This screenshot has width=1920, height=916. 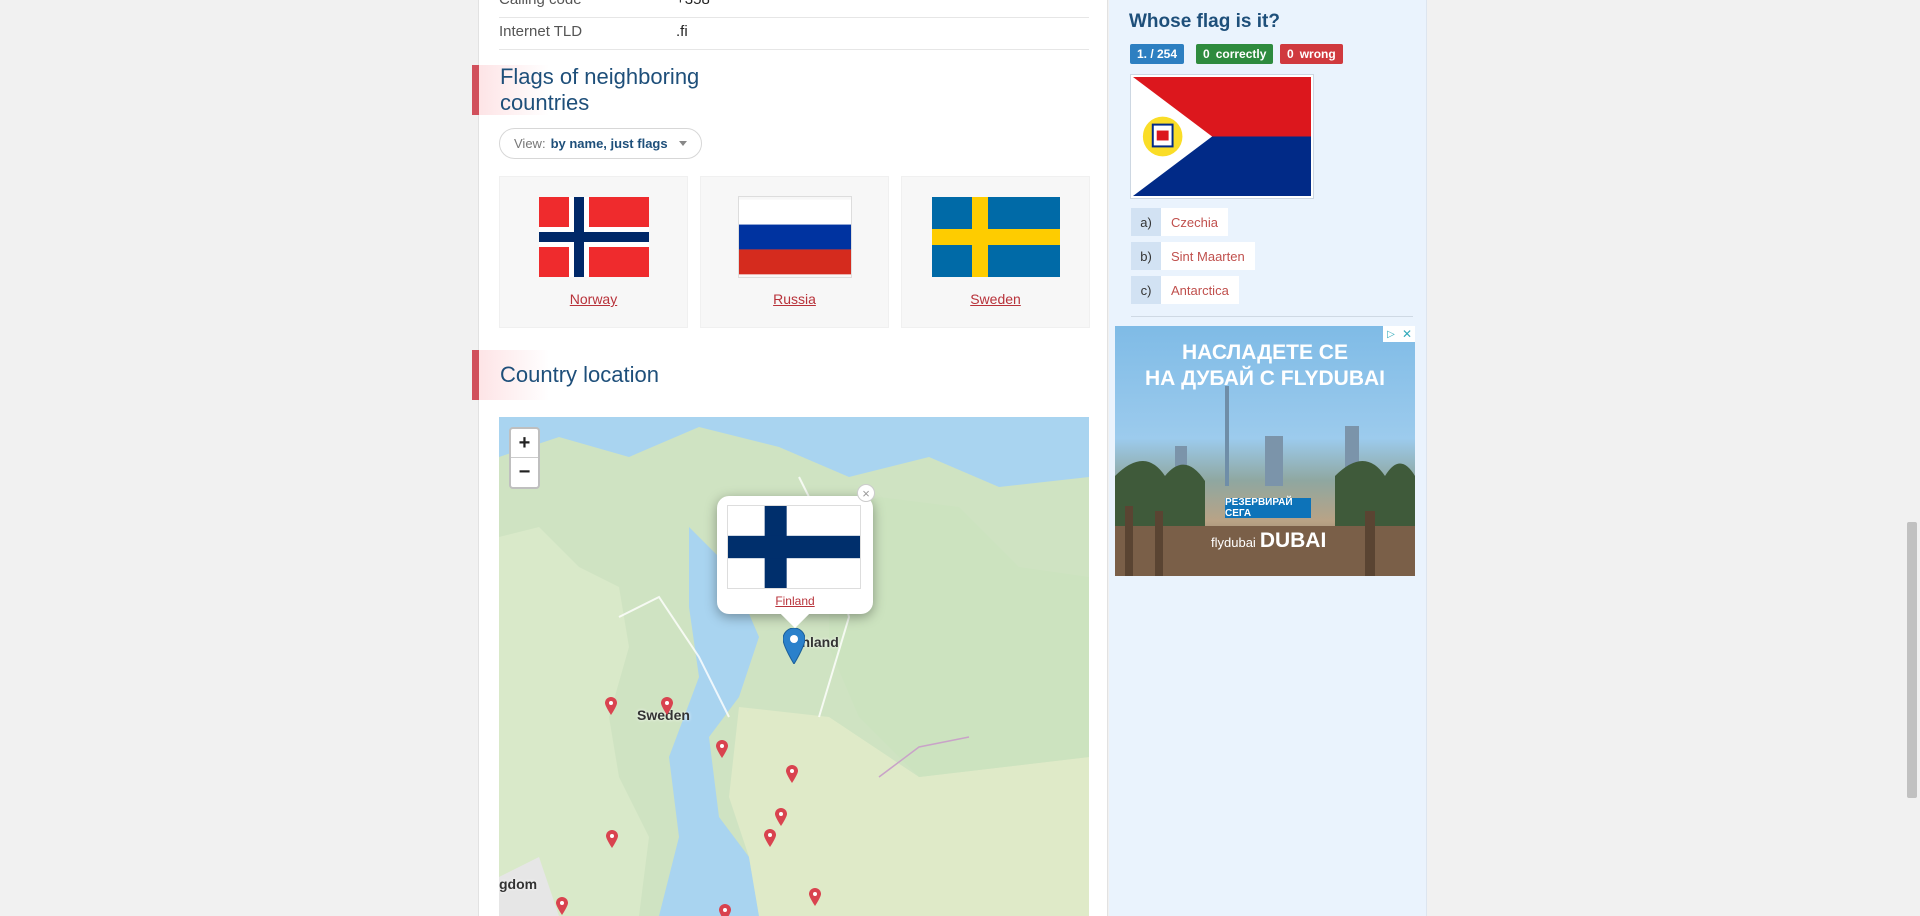 I want to click on section-heading-location: Country location, so click(x=632, y=375).